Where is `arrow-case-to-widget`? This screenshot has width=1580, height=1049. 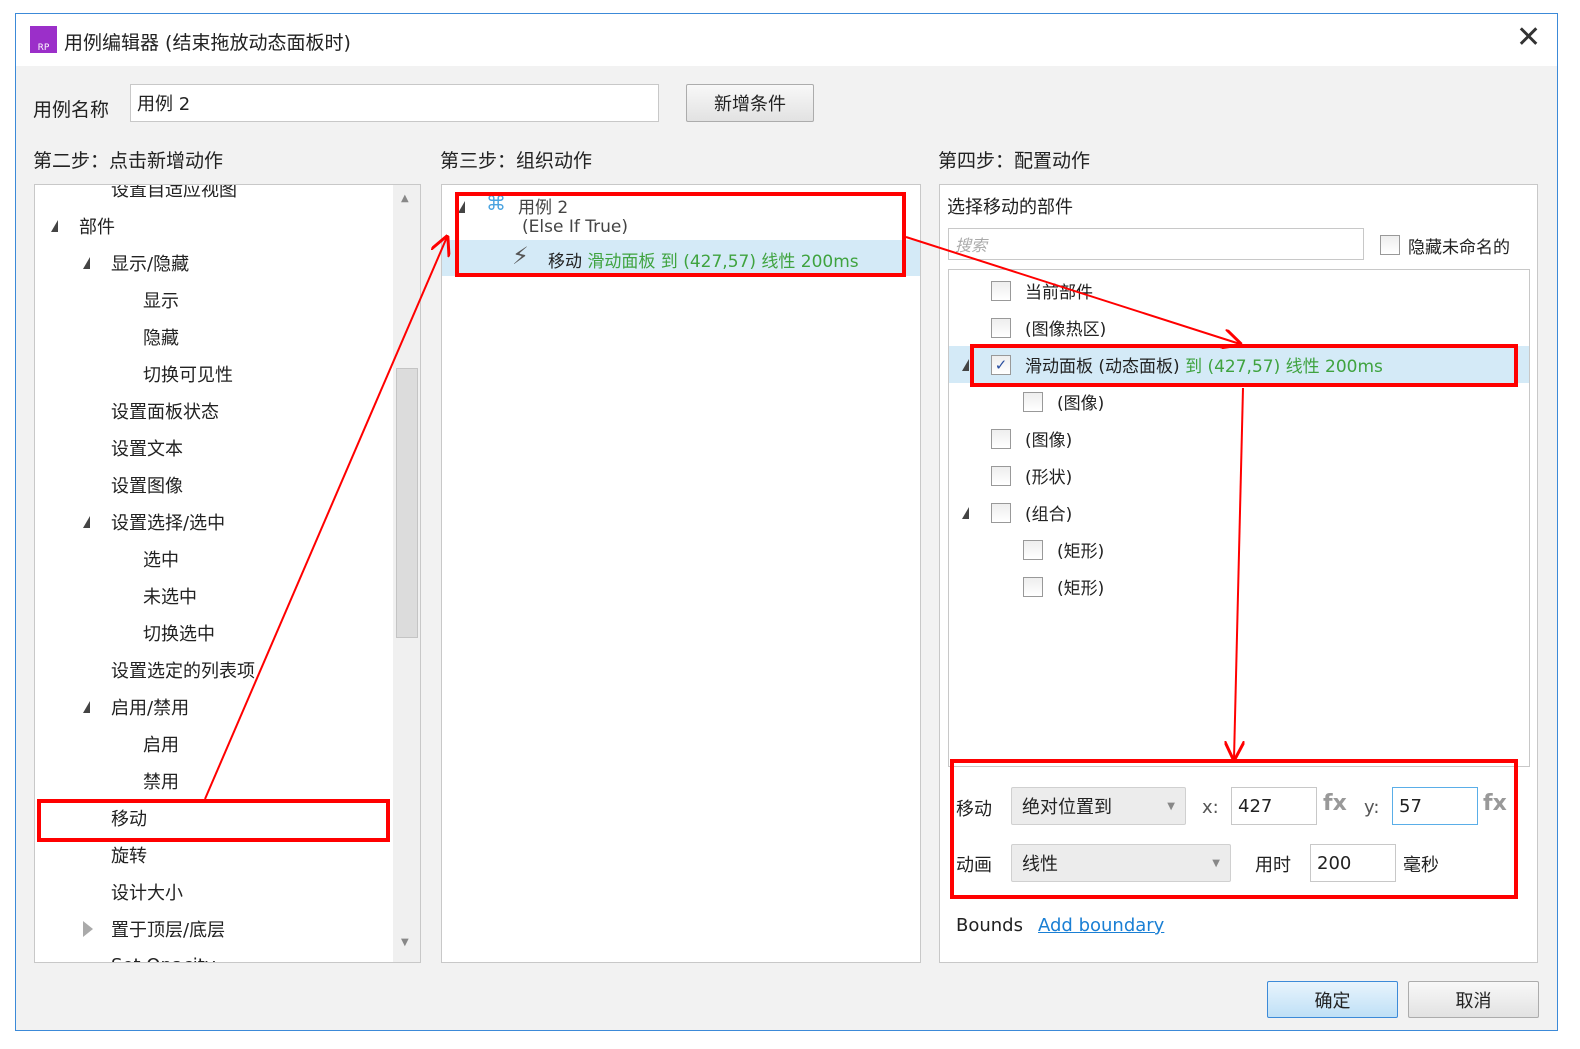 arrow-case-to-widget is located at coordinates (1072, 290).